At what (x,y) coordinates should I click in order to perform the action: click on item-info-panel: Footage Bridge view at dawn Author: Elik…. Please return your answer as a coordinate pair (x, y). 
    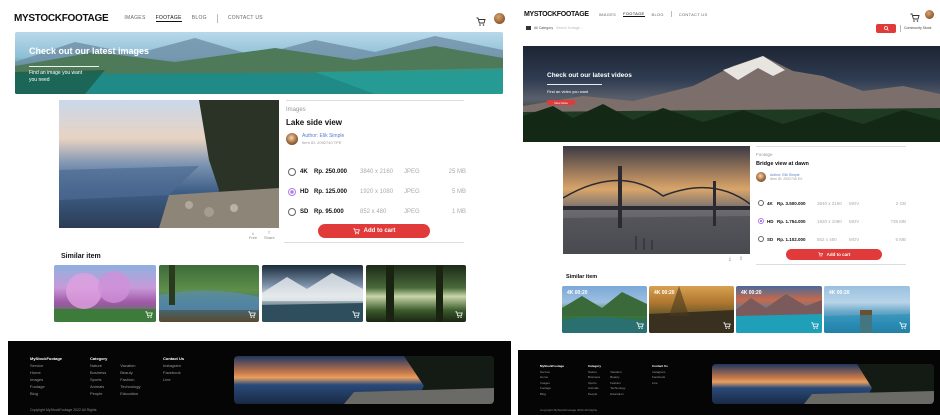
    Looking at the image, I should click on (831, 164).